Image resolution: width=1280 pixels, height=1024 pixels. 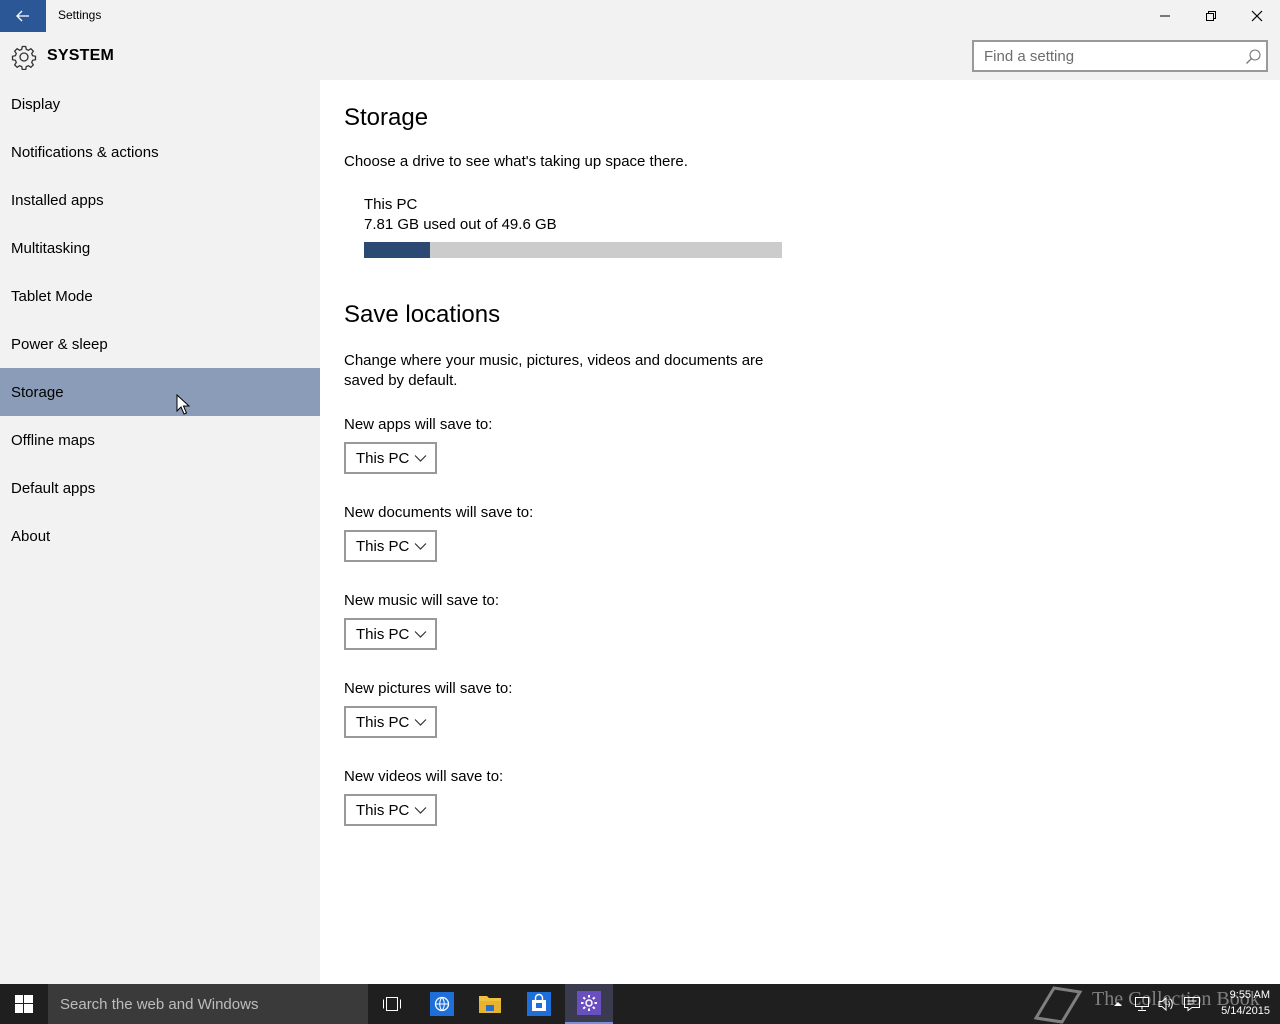 What do you see at coordinates (383, 546) in the screenshot?
I see `documents-save-value: This PC` at bounding box center [383, 546].